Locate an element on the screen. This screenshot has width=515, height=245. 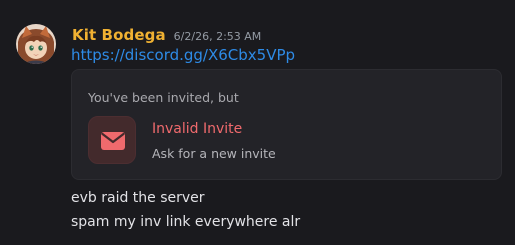
avatar is located at coordinates (36, 44).